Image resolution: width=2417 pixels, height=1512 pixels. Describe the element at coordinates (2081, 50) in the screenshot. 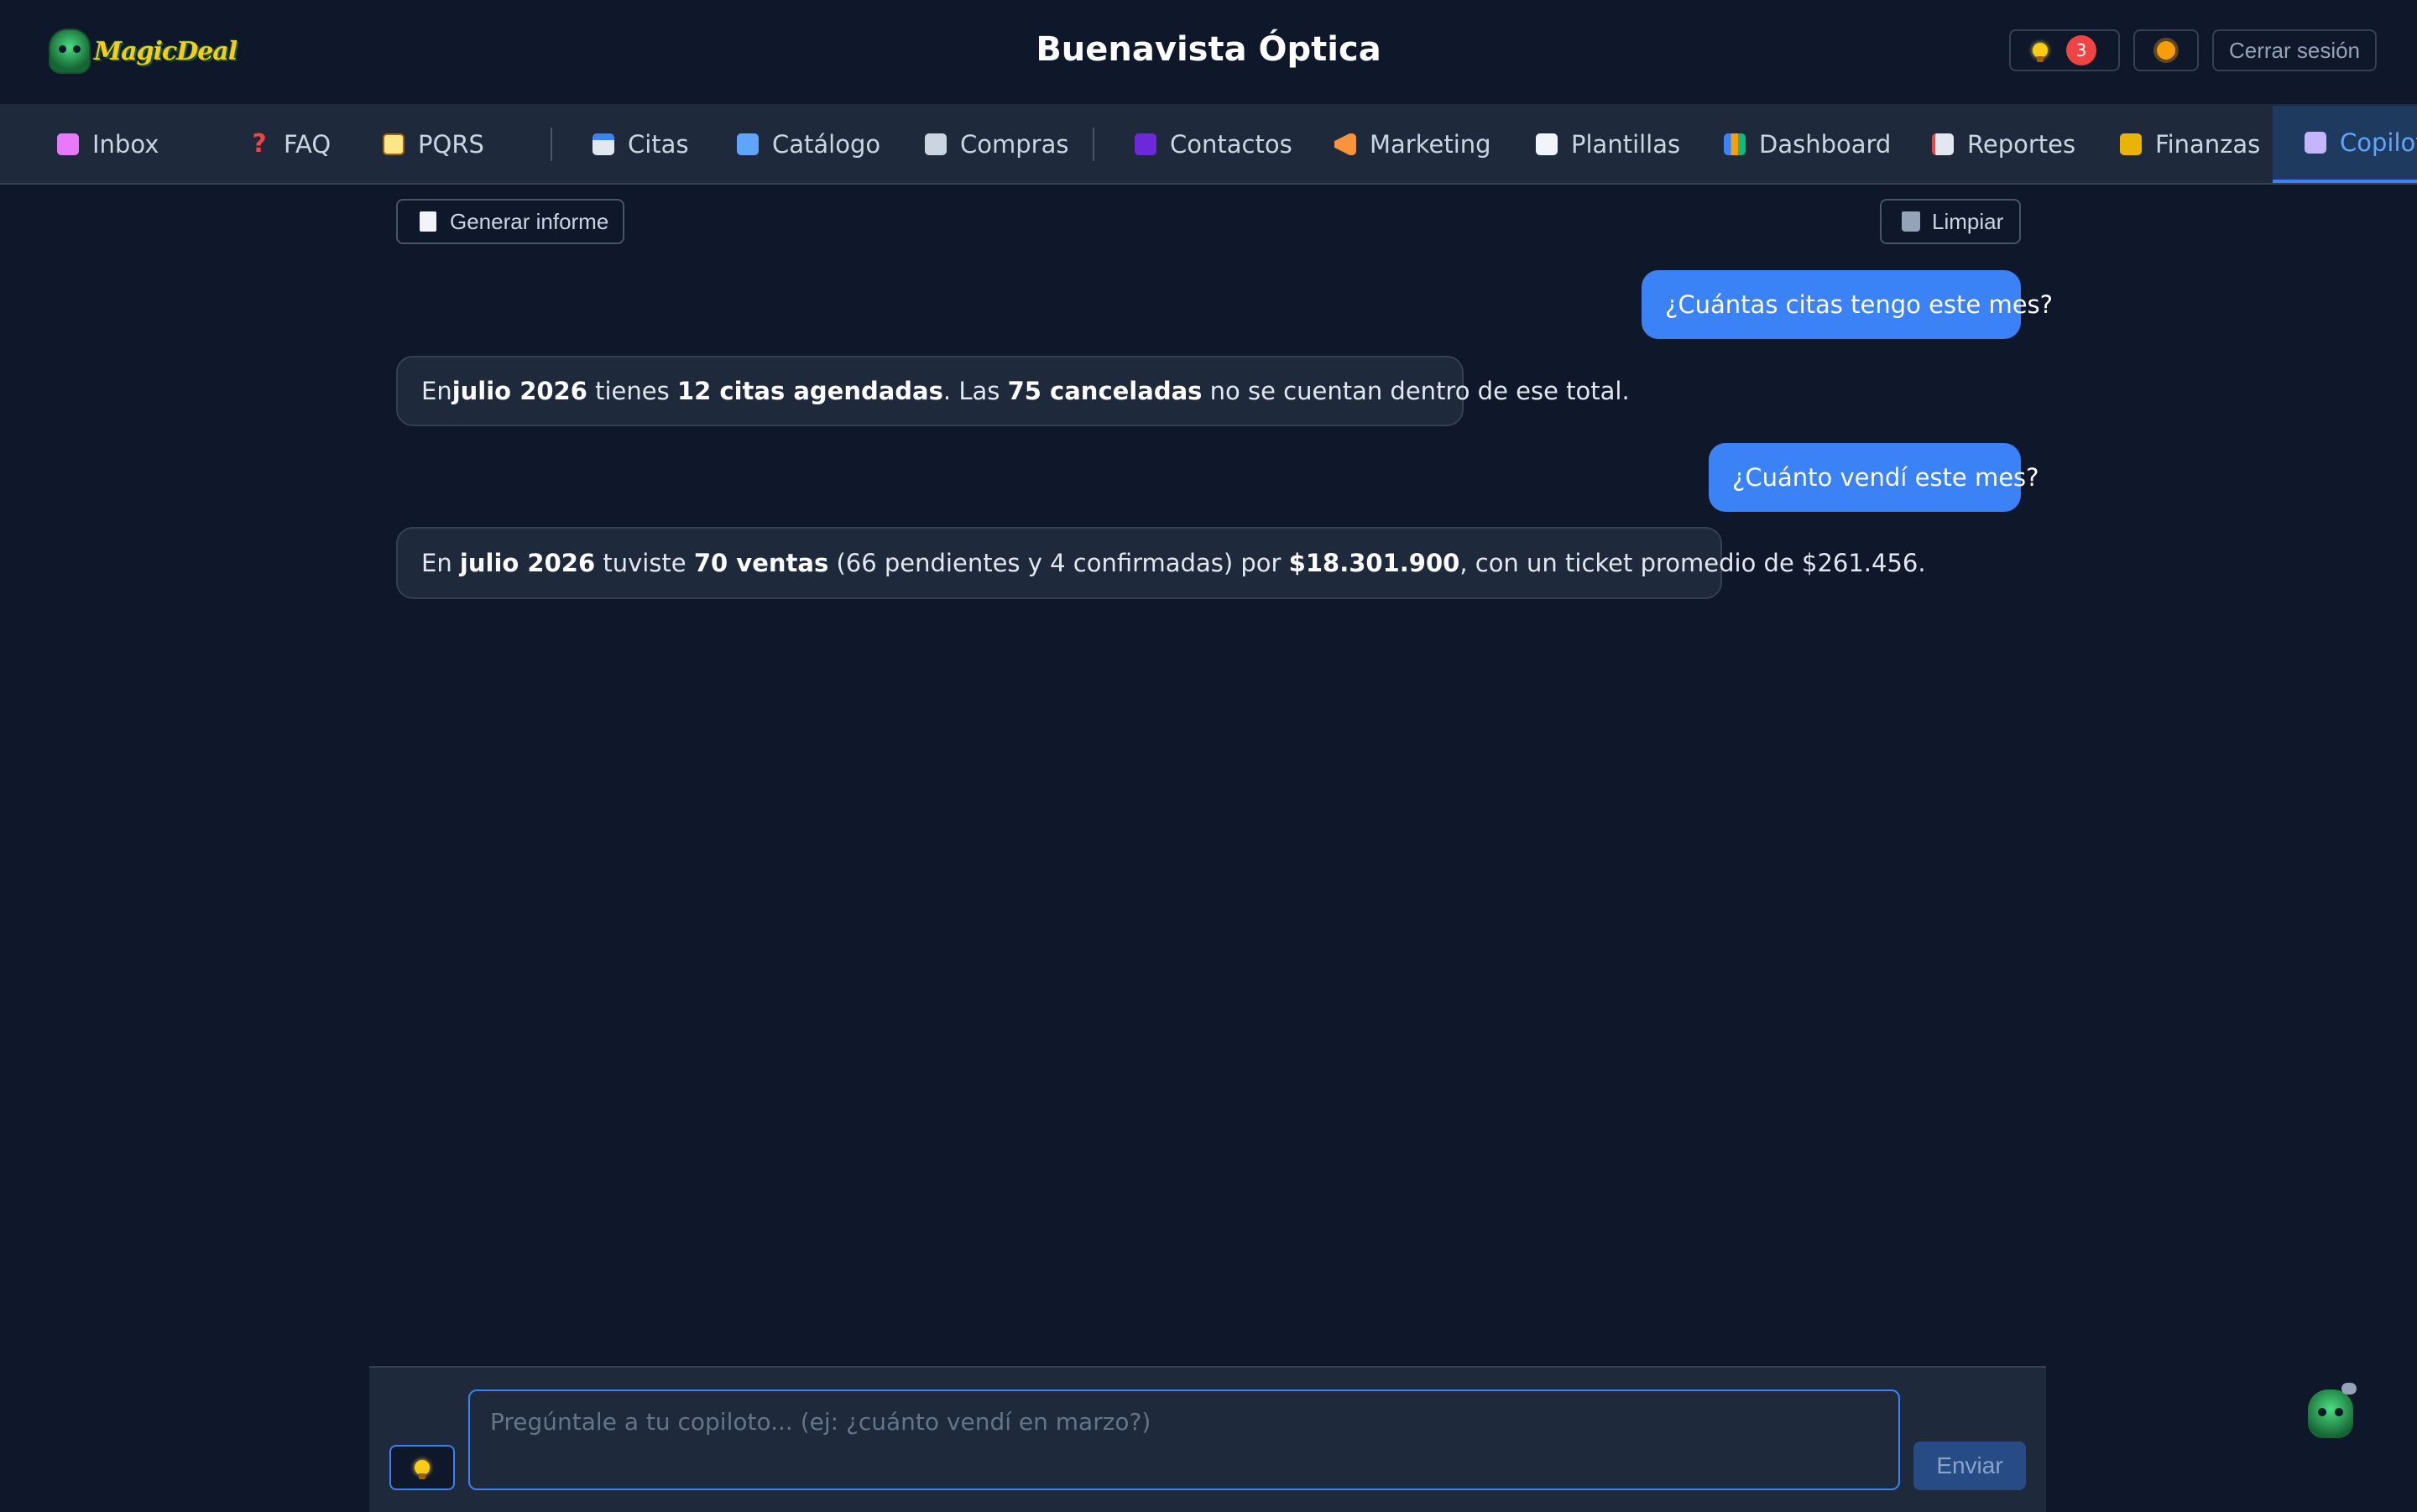

I see `notification-badge: 3` at that location.